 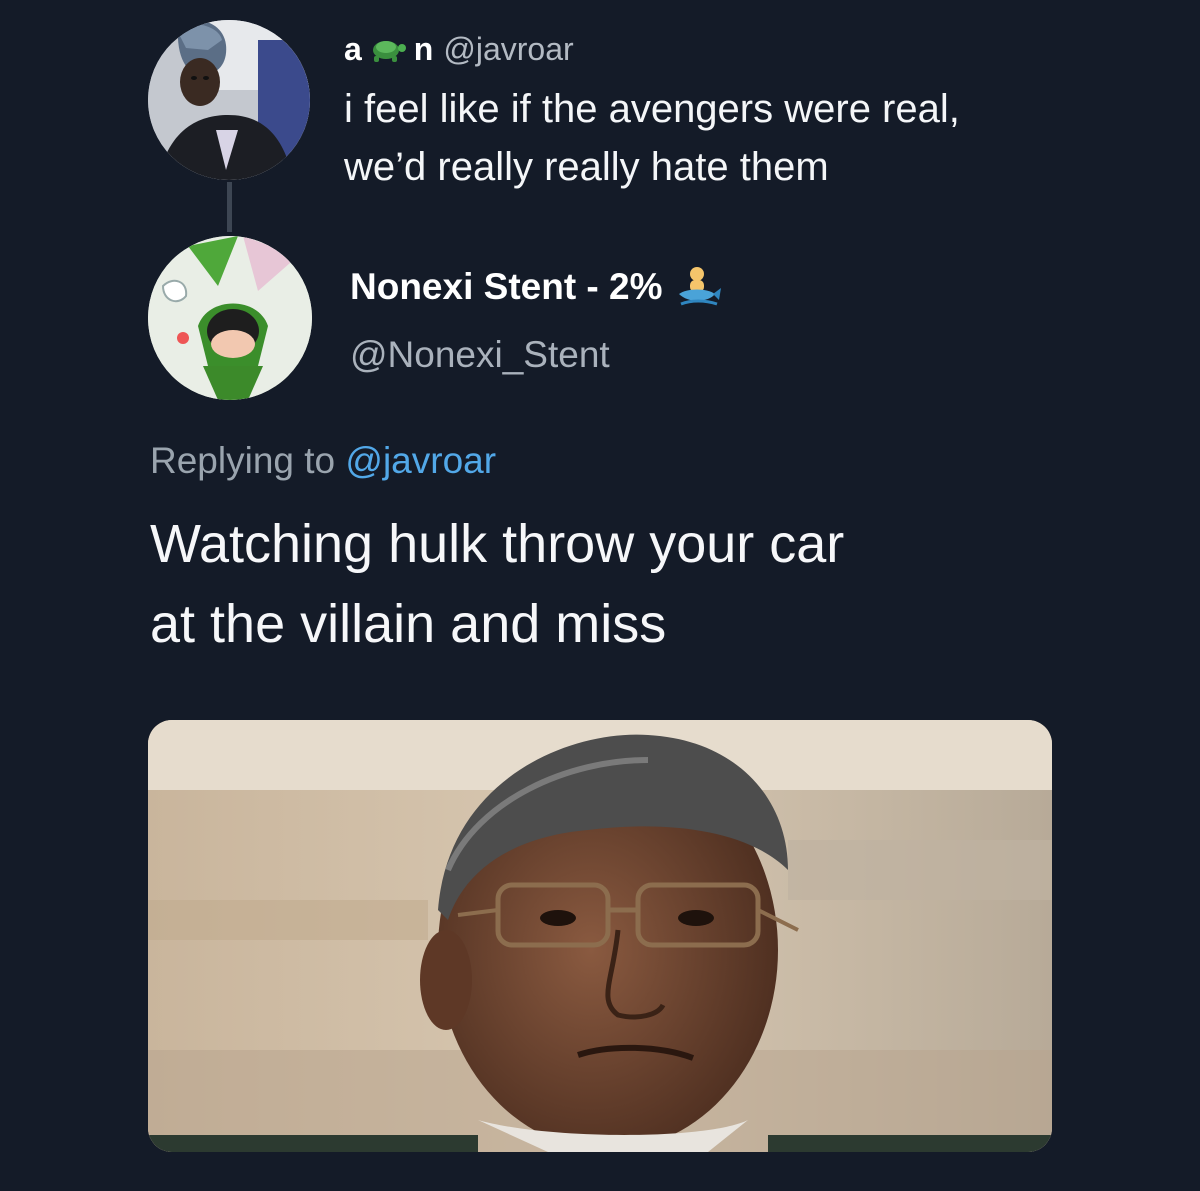 I want to click on reply-name-row: Nonexi Stent - 2%, so click(x=536, y=287).